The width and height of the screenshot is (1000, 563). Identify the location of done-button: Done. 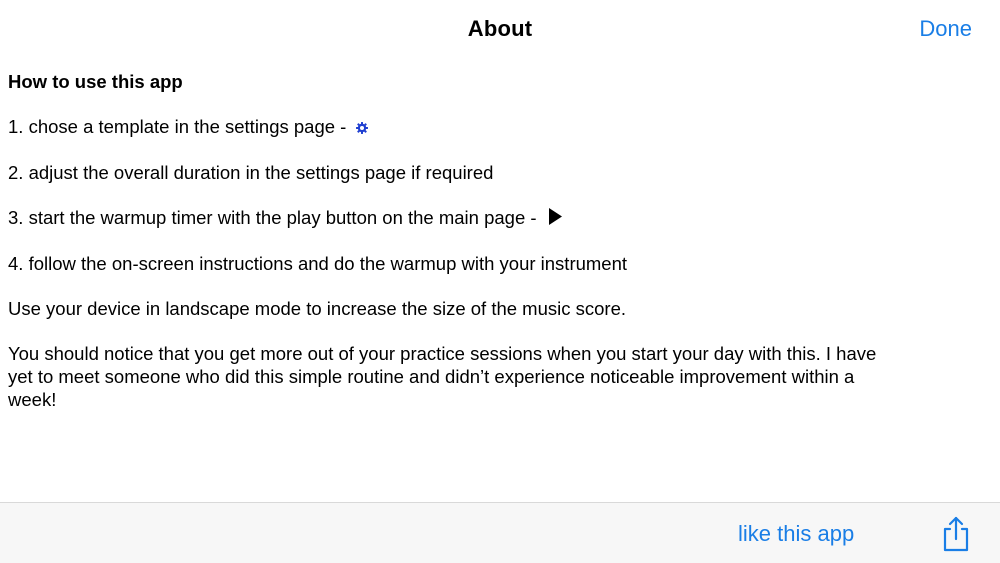
(945, 29).